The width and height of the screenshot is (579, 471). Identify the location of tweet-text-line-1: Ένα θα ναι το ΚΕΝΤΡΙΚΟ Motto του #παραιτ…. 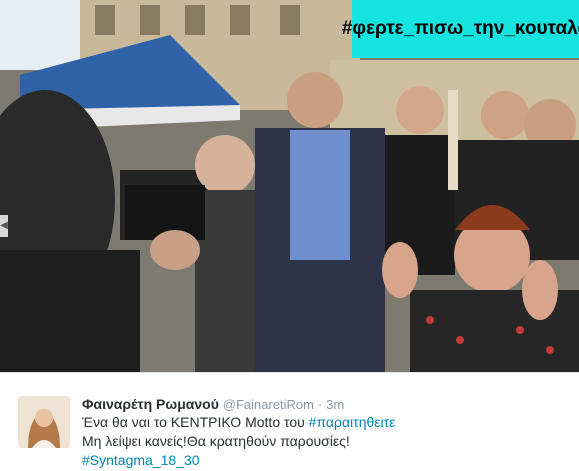
(322, 422).